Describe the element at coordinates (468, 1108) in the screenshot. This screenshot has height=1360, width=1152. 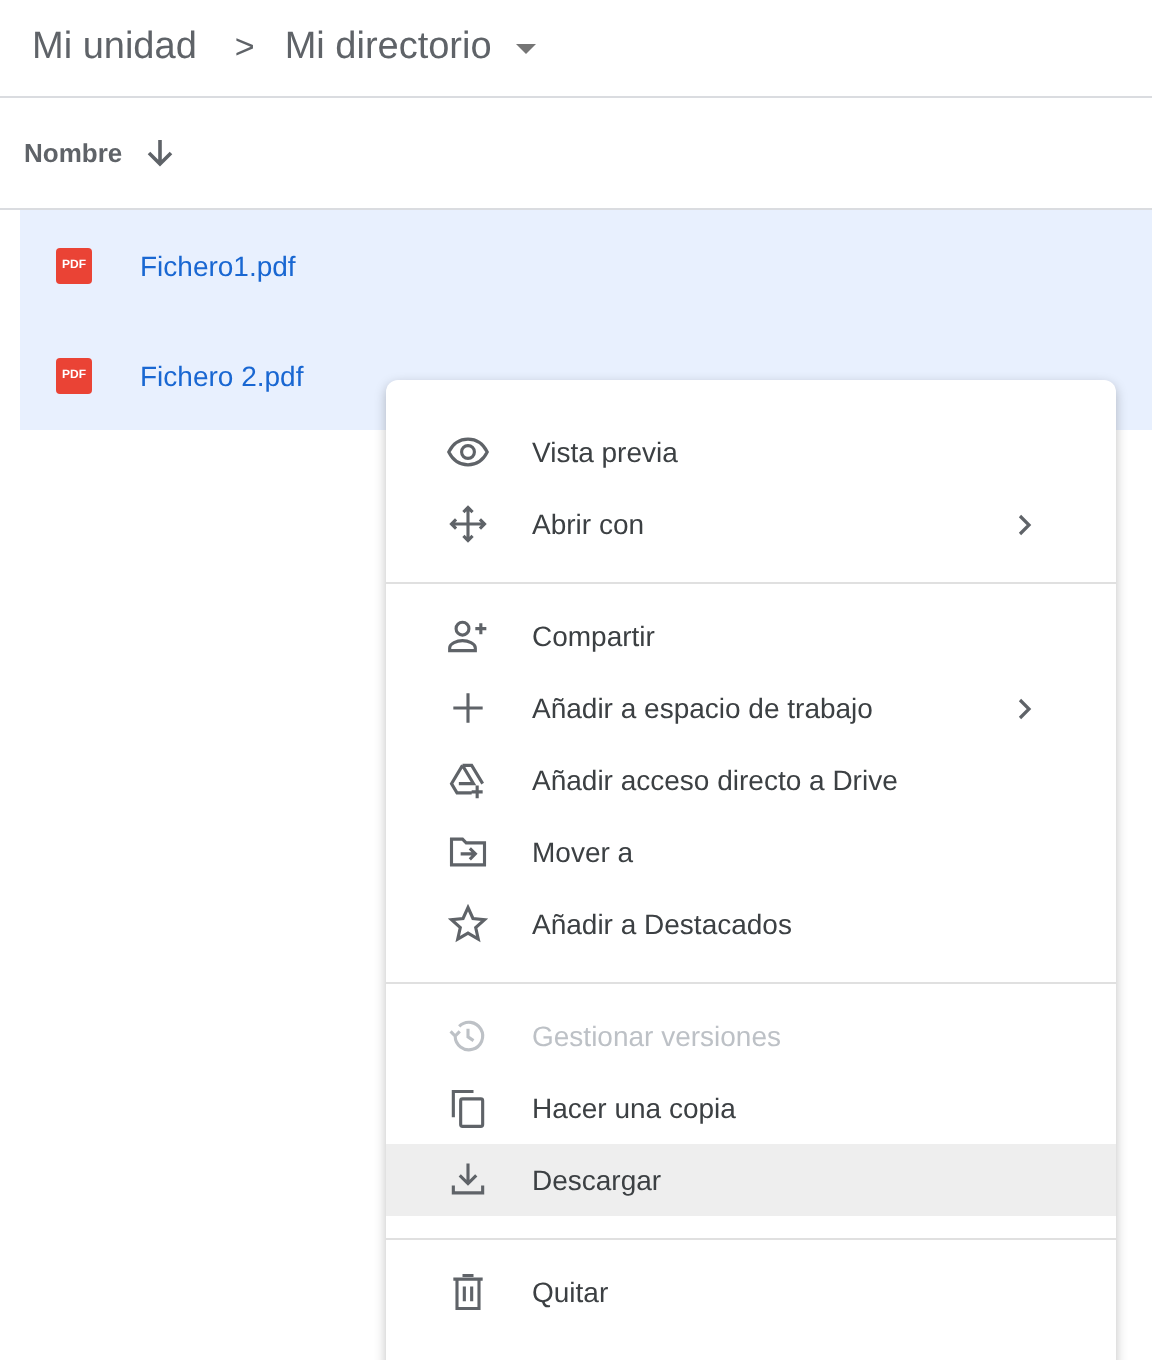
I see `copy-icon` at that location.